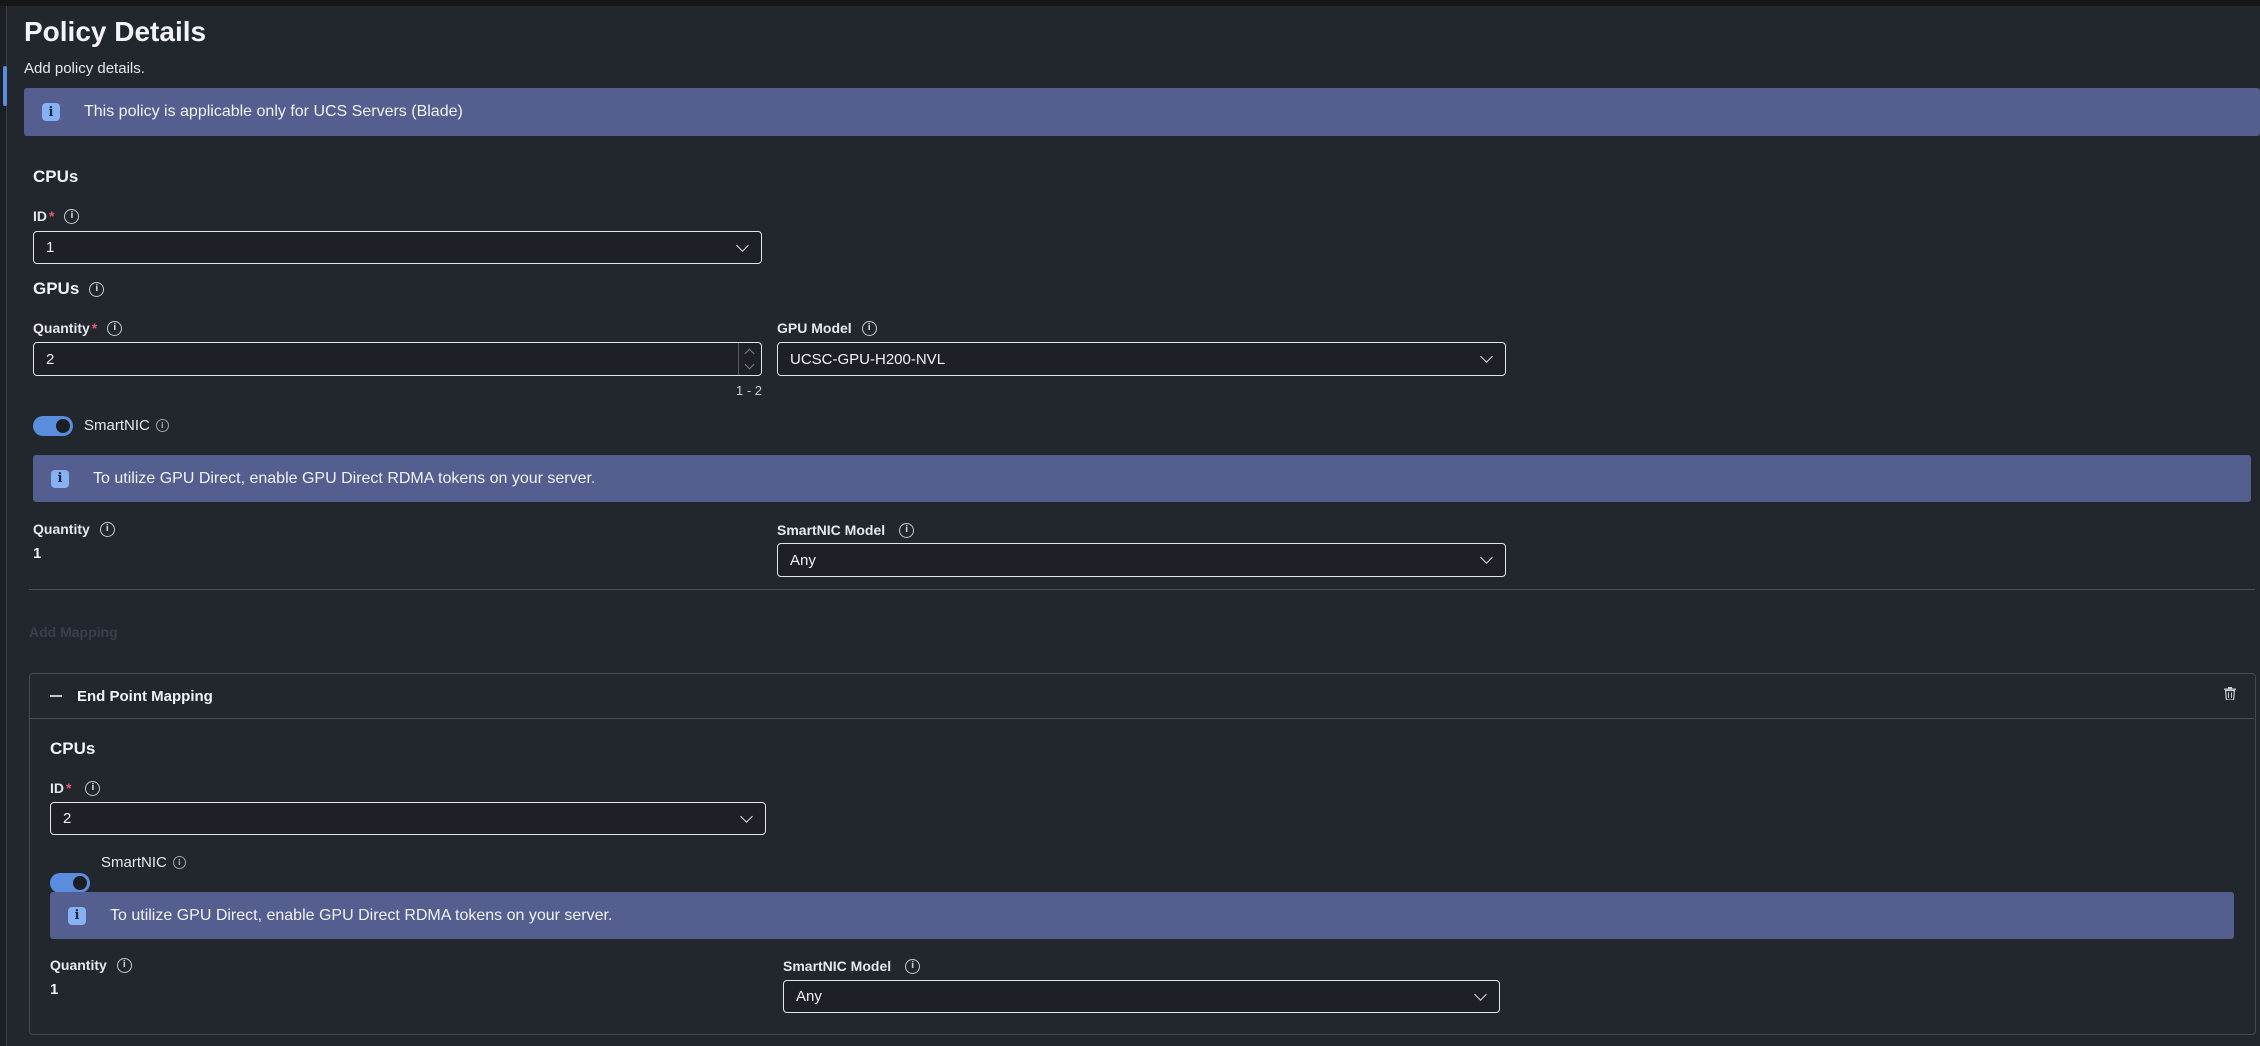 The height and width of the screenshot is (1046, 2260). What do you see at coordinates (397, 247) in the screenshot?
I see `cpu-id-select: 1` at bounding box center [397, 247].